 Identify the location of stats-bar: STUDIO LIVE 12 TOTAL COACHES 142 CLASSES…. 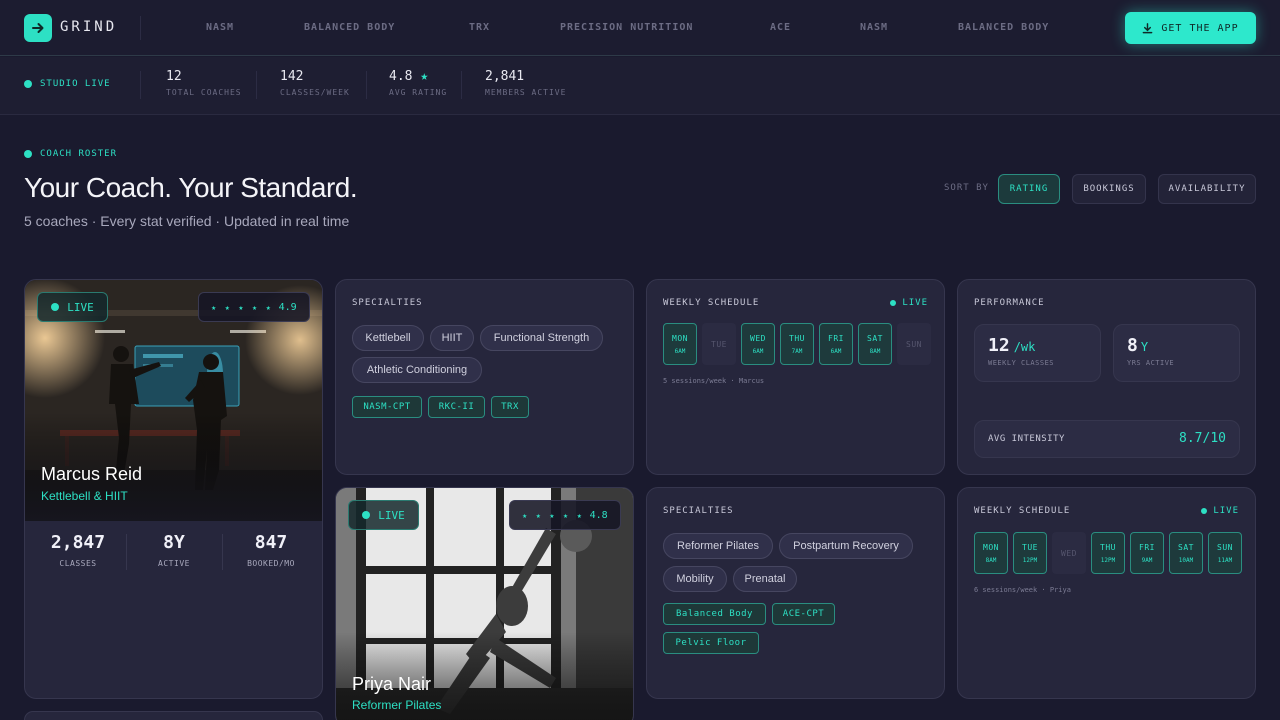
(640, 86).